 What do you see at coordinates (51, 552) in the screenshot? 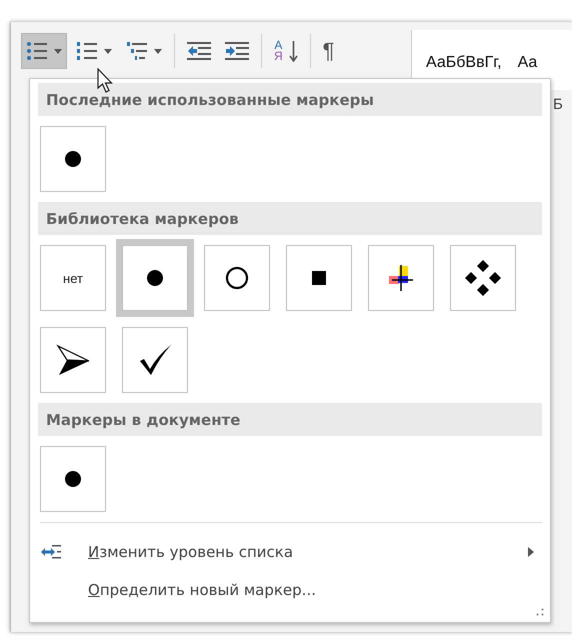
I see `list-level-icon` at bounding box center [51, 552].